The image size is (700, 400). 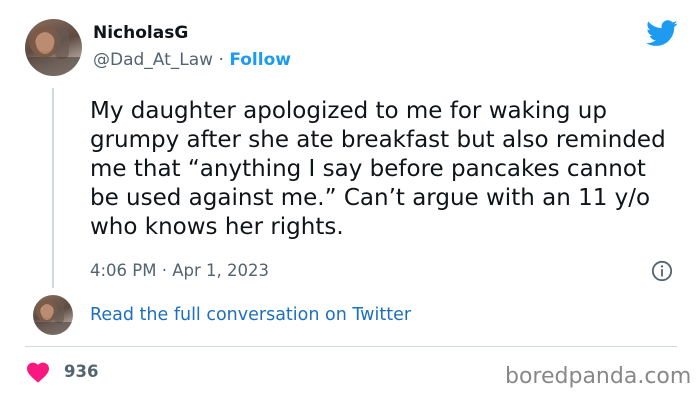 I want to click on watermark: boredpanda.com, so click(x=598, y=376).